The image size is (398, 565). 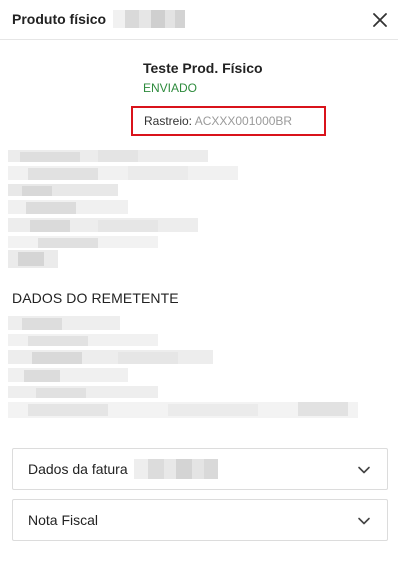 I want to click on close-button, so click(x=380, y=20).